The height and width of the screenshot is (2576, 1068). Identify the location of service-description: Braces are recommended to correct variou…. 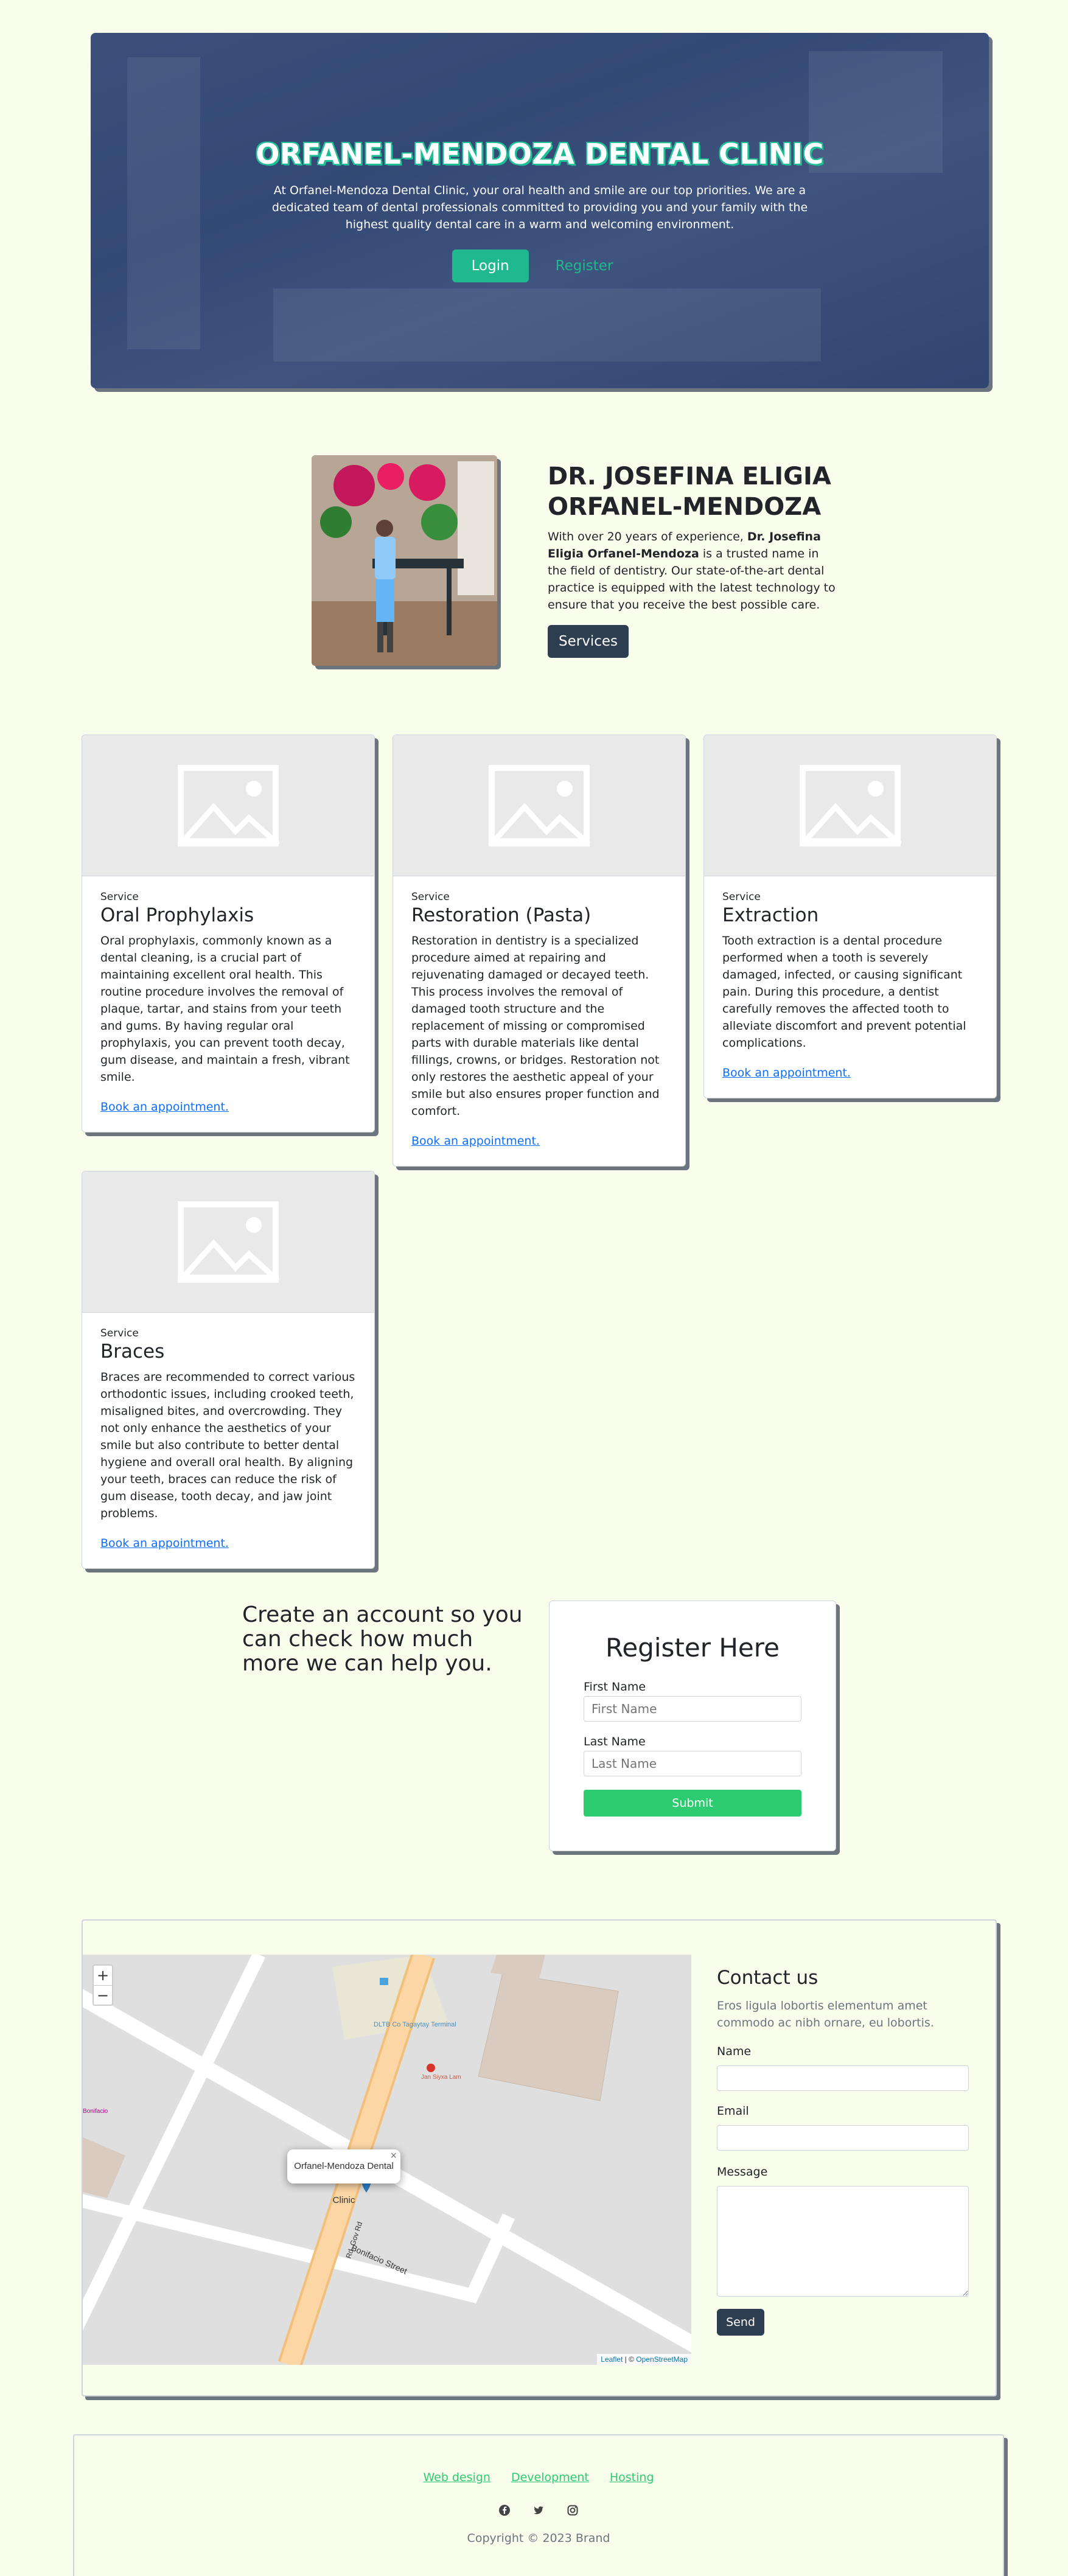
(227, 1445).